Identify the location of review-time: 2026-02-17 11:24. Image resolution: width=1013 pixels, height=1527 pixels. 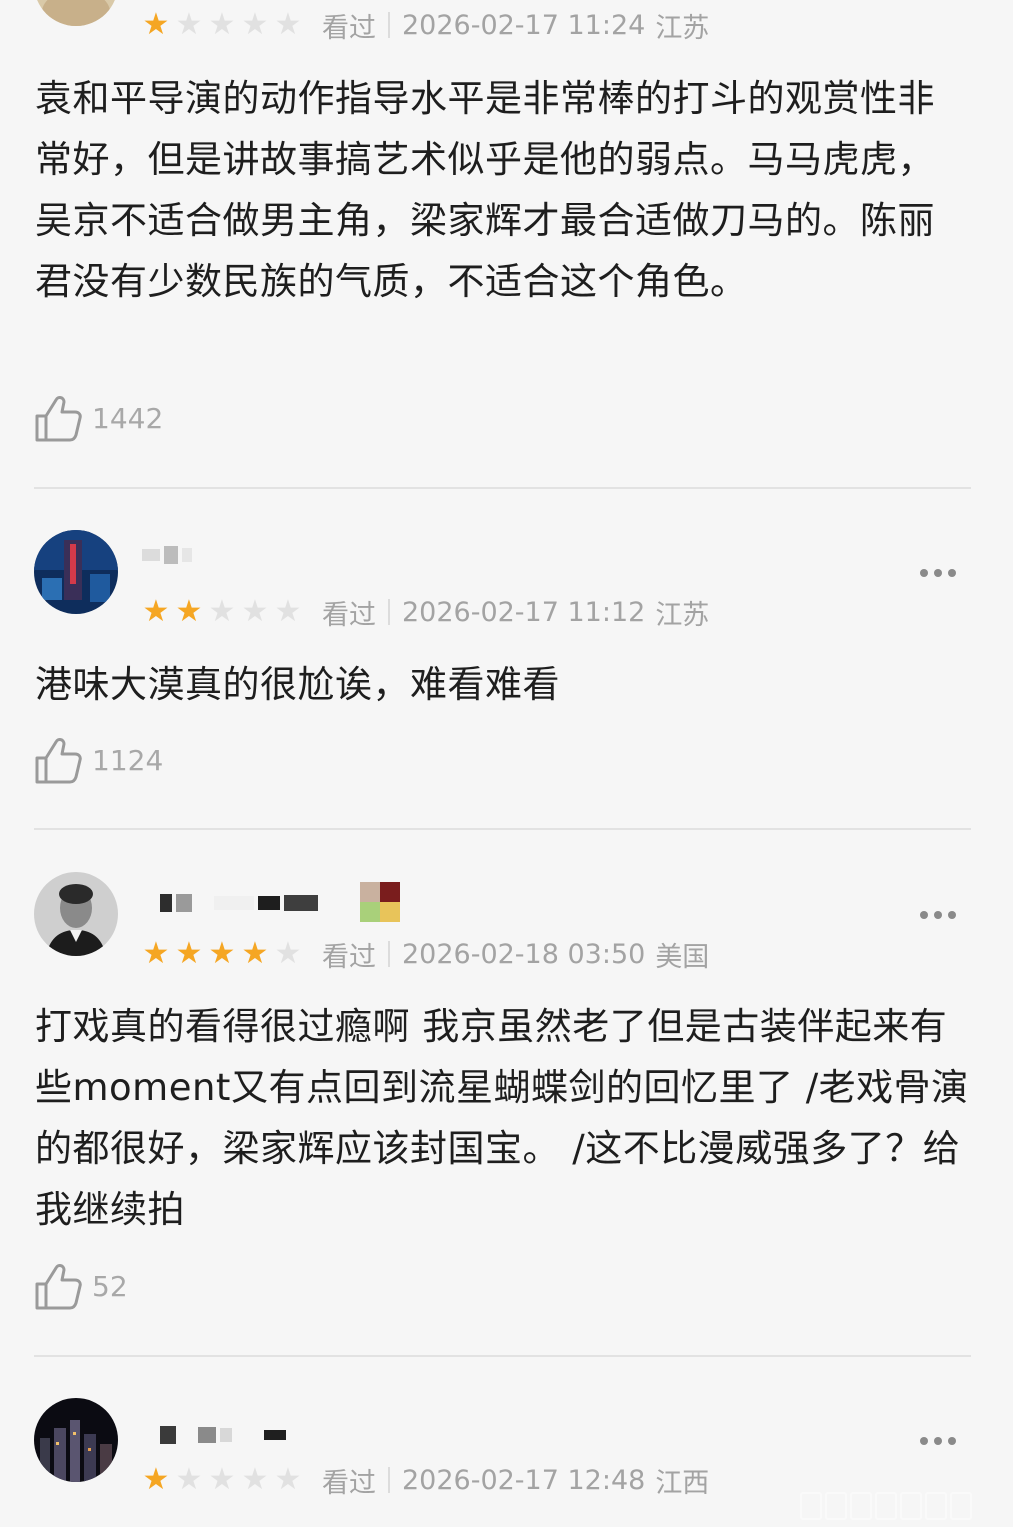
(524, 25).